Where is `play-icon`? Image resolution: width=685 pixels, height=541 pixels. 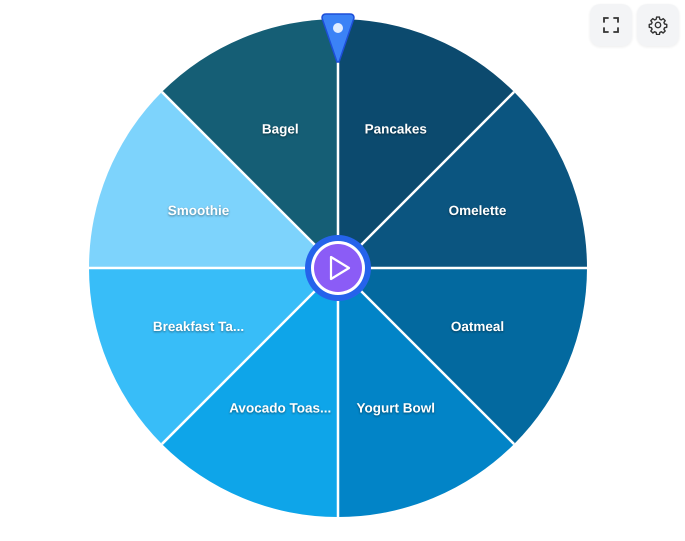
play-icon is located at coordinates (340, 268).